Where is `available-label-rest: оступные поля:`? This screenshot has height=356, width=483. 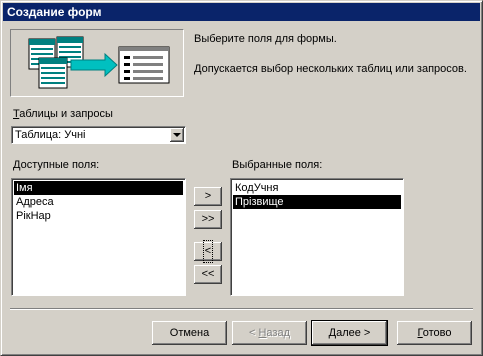 available-label-rest: оступные поля: is located at coordinates (60, 165).